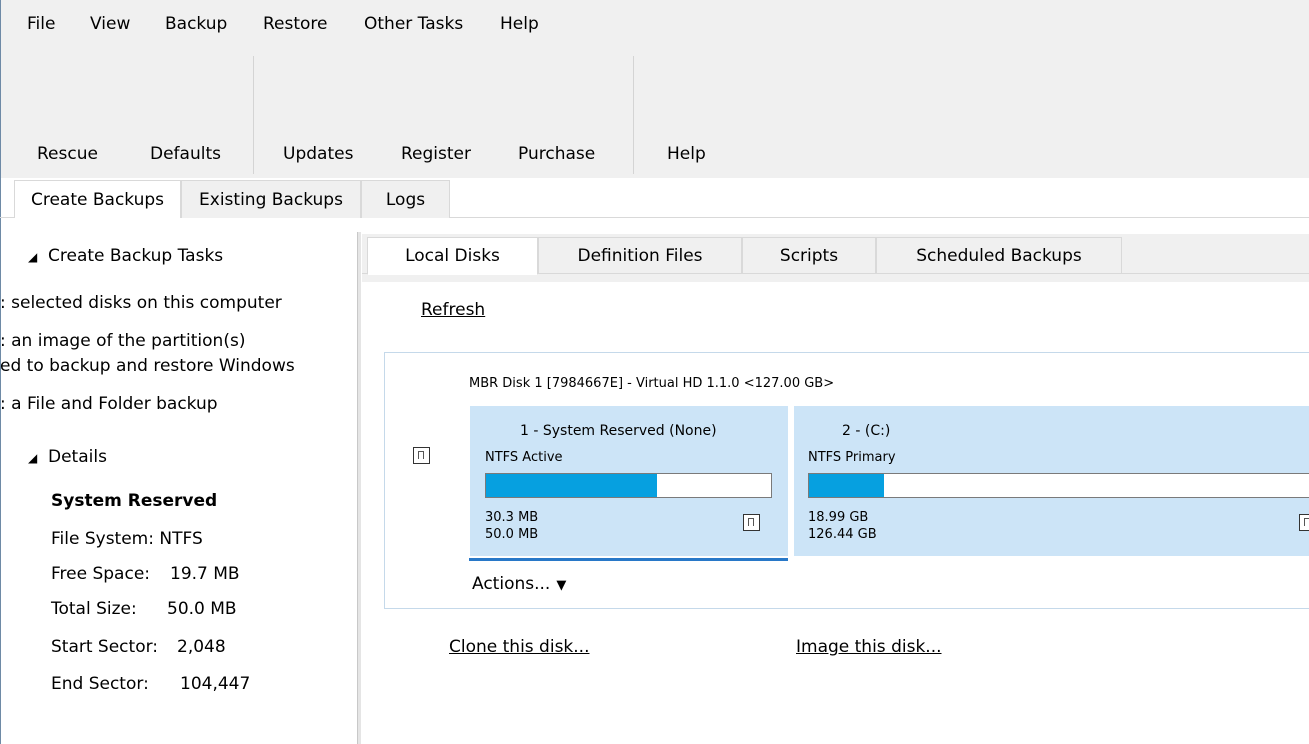  What do you see at coordinates (866, 431) in the screenshot?
I see `partition-title: 2 - (C:)` at bounding box center [866, 431].